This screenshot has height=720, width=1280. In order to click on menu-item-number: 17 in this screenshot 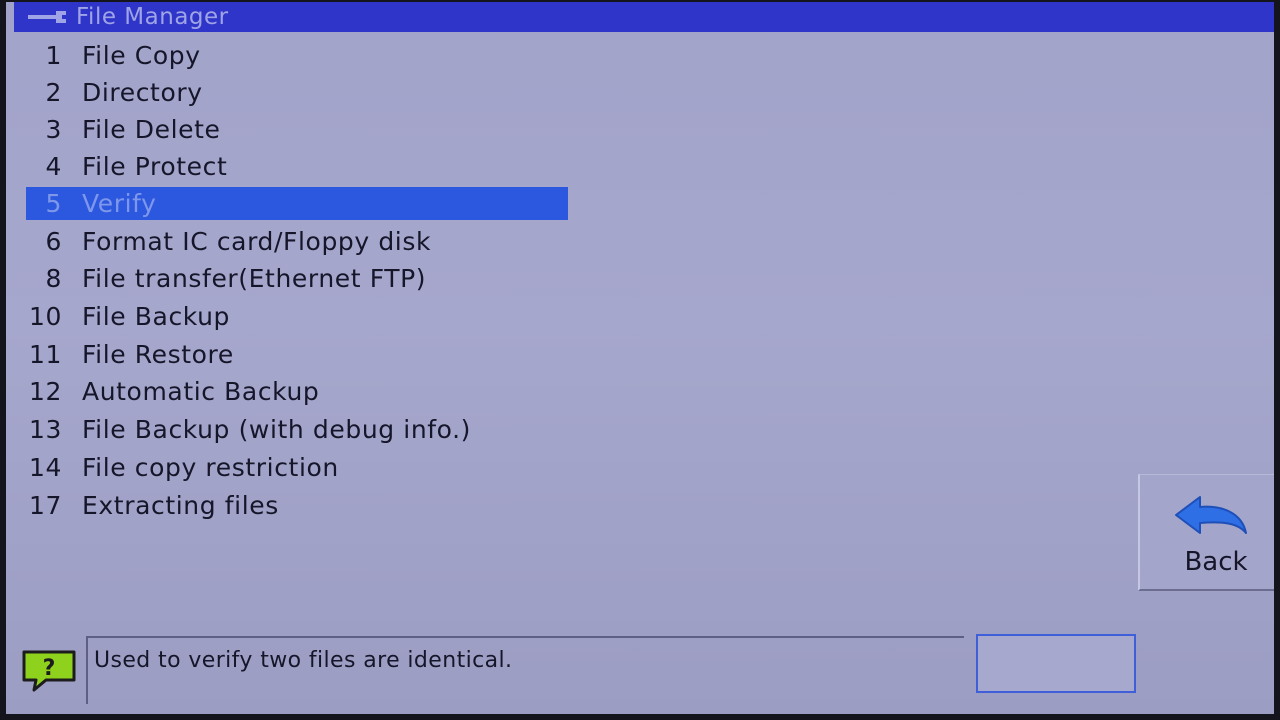, I will do `click(45, 505)`.